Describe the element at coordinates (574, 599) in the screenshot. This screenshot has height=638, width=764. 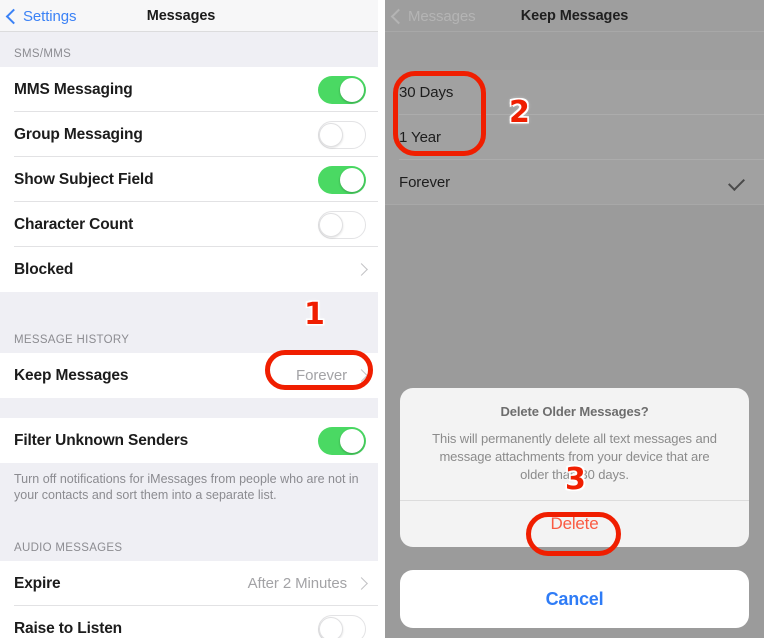
I see `cancel-button: Cancel` at that location.